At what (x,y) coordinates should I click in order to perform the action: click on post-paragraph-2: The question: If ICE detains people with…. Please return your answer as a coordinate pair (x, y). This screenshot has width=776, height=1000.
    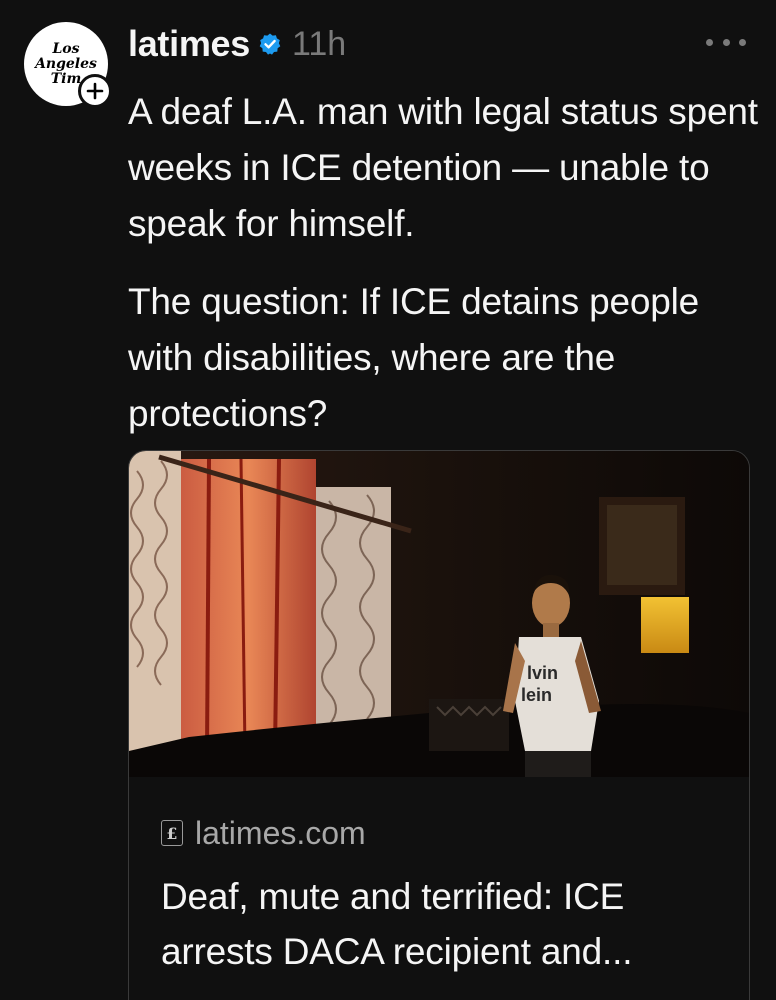
    Looking at the image, I should click on (413, 357).